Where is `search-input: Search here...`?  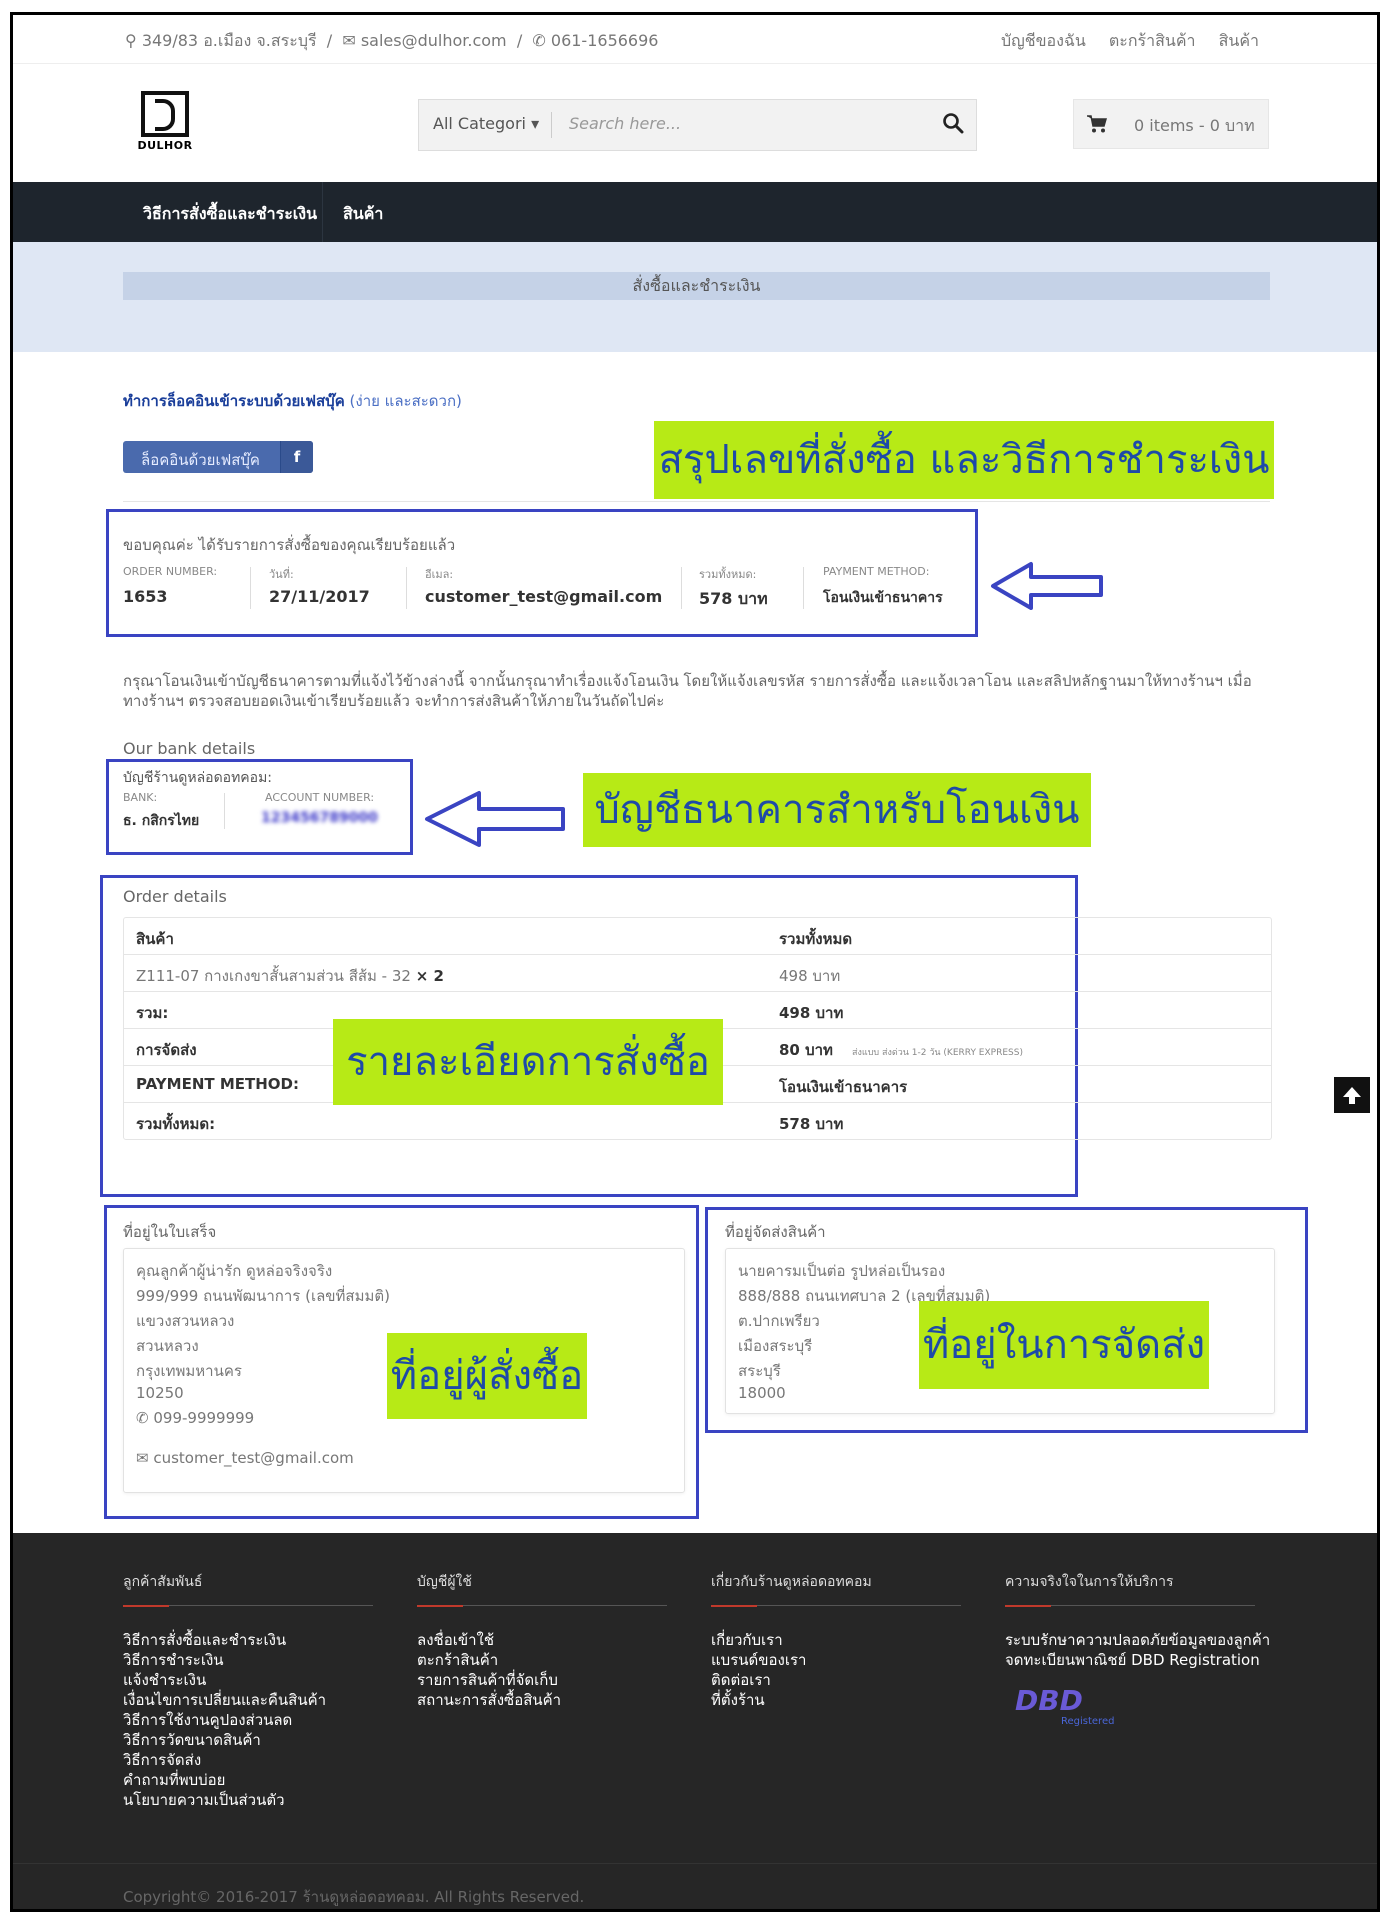 search-input: Search here... is located at coordinates (625, 123).